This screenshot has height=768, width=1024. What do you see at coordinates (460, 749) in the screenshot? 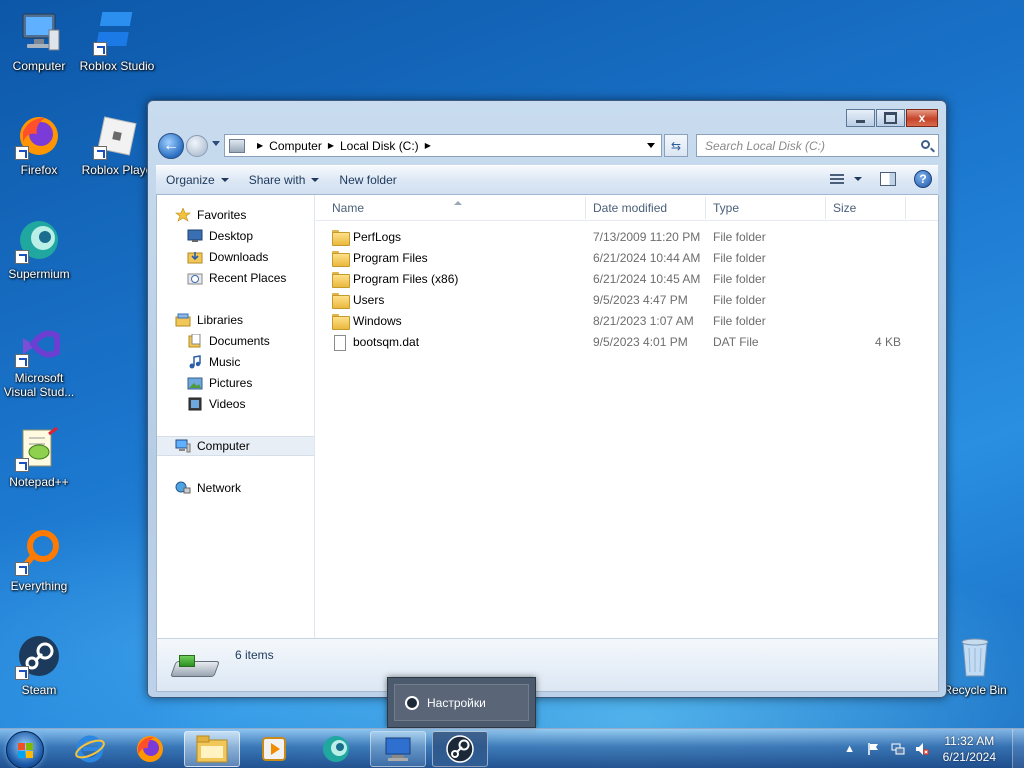
I see `taskbar-steam` at bounding box center [460, 749].